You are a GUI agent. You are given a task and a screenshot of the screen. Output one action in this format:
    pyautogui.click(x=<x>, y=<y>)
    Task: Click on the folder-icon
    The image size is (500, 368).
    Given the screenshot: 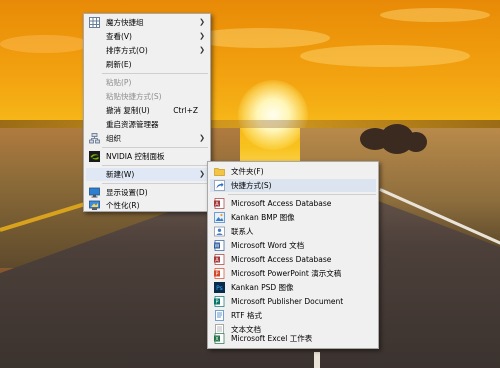 What is the action you would take?
    pyautogui.click(x=219, y=171)
    